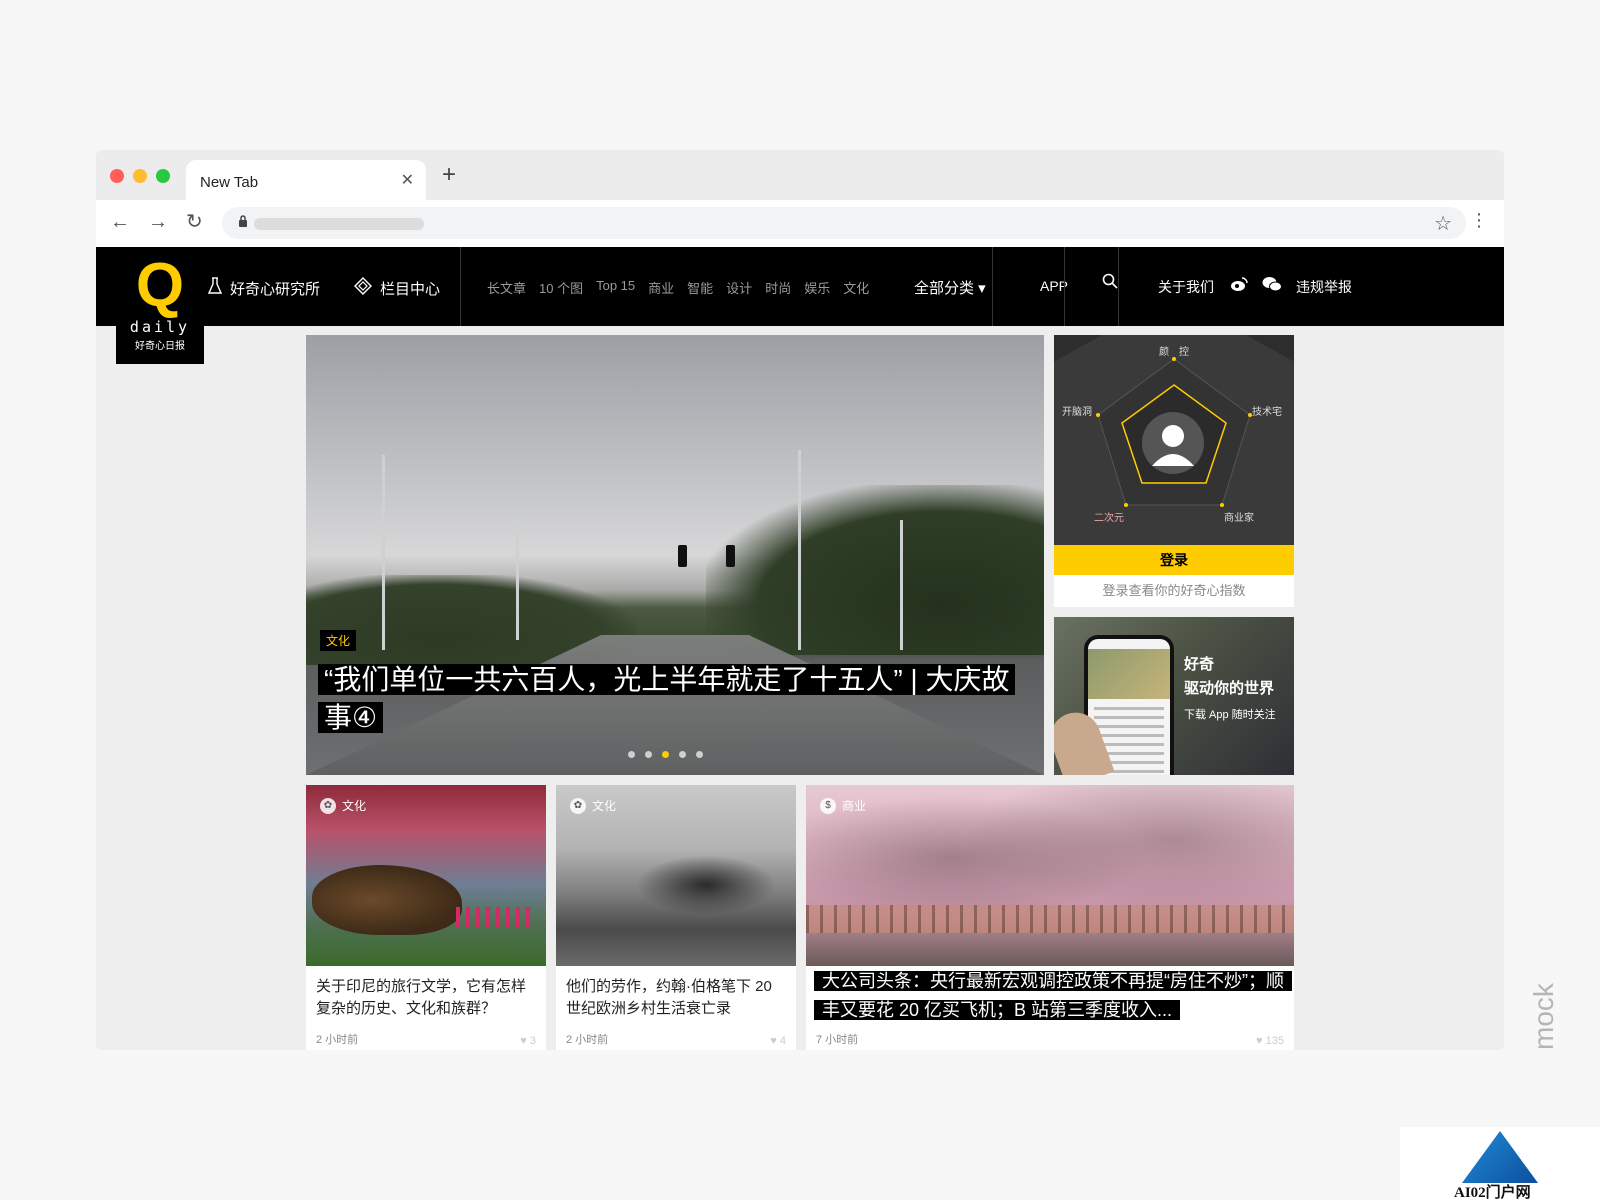 The height and width of the screenshot is (1200, 1600). Describe the element at coordinates (1077, 412) in the screenshot. I see `radar-label-imagination: 开脑洞` at that location.